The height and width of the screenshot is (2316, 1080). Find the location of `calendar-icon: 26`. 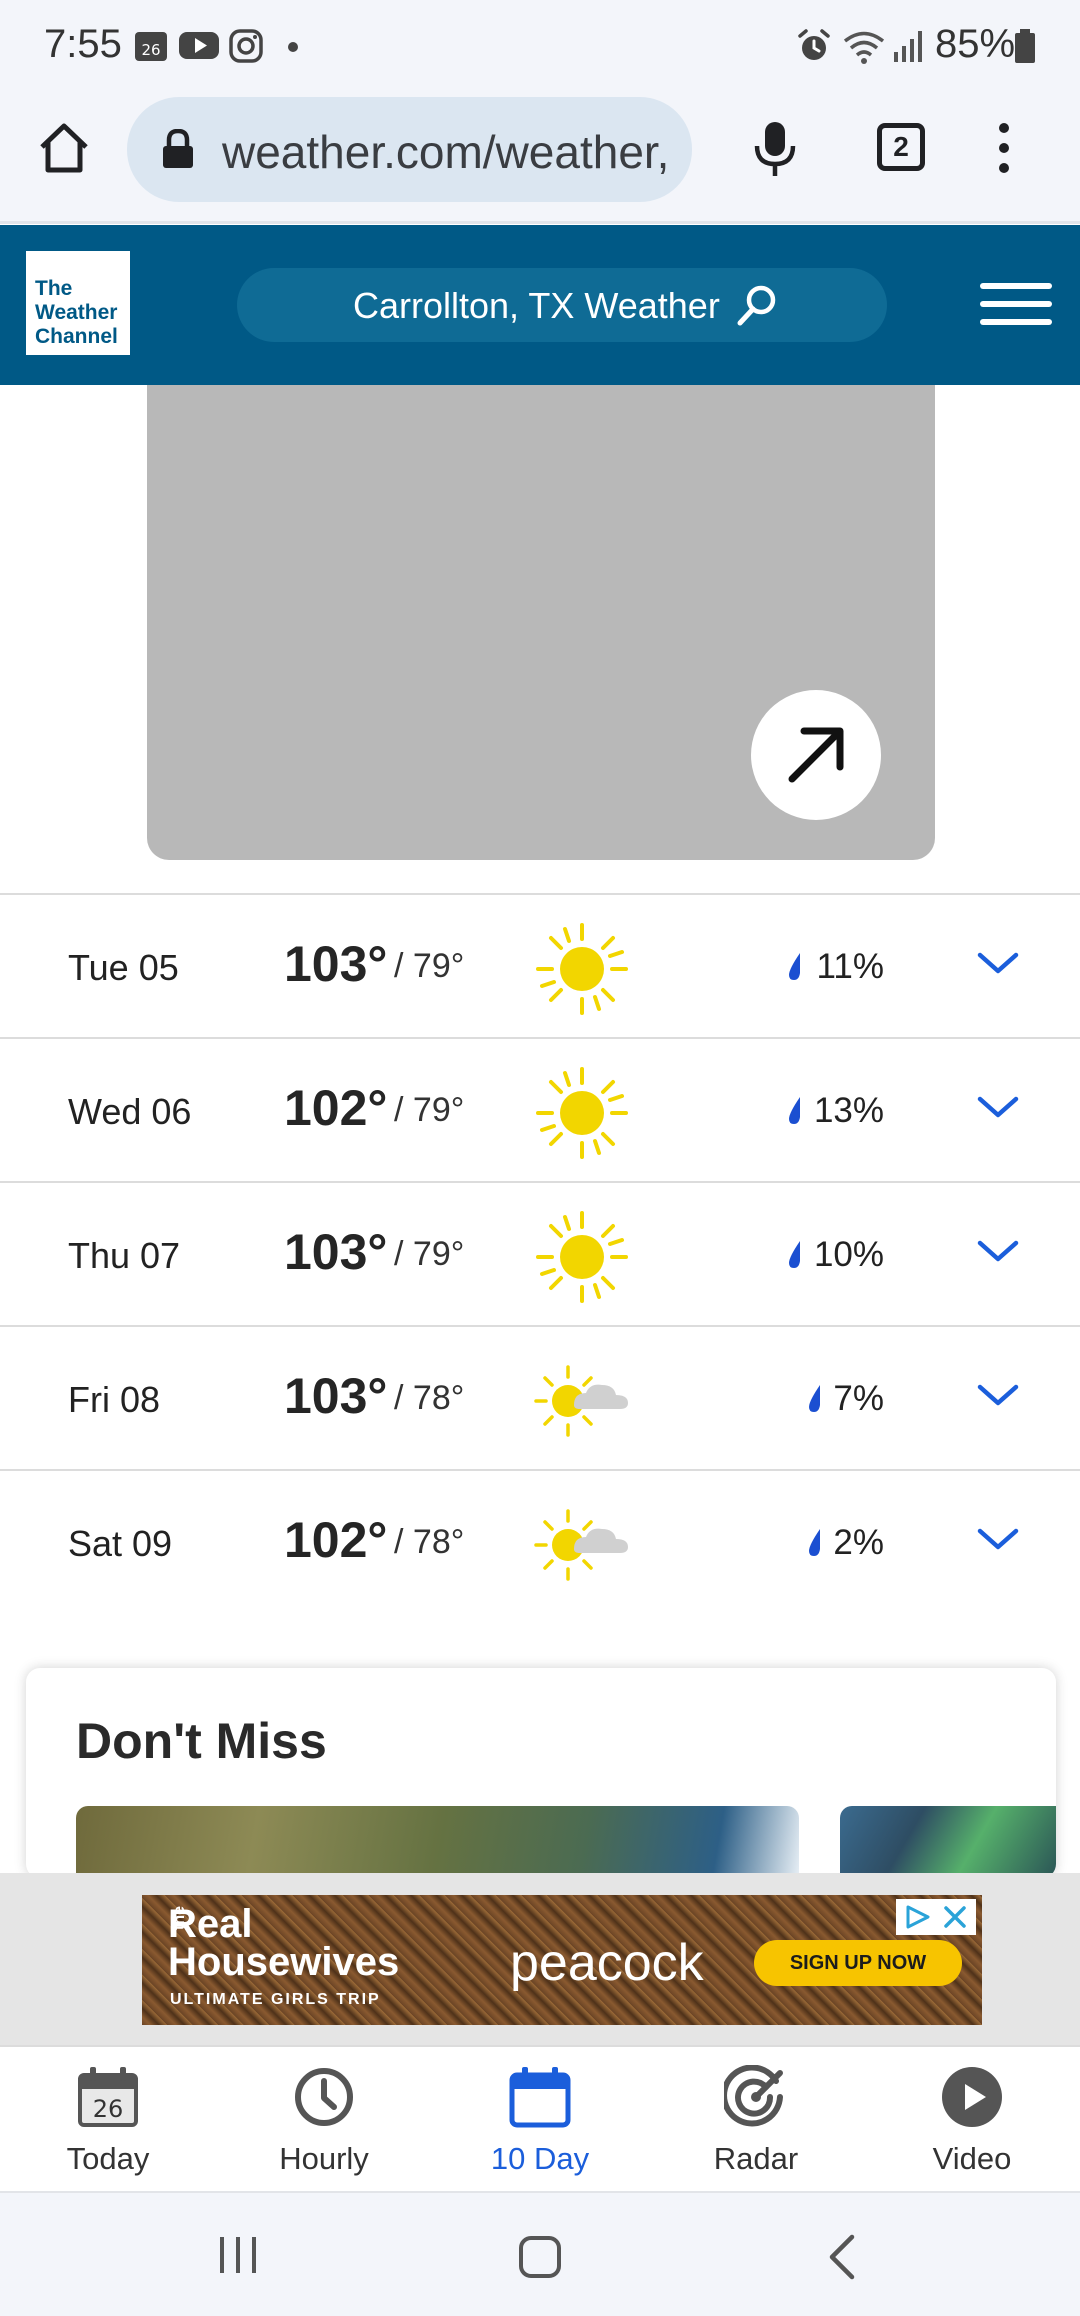

calendar-icon: 26 is located at coordinates (108, 2097).